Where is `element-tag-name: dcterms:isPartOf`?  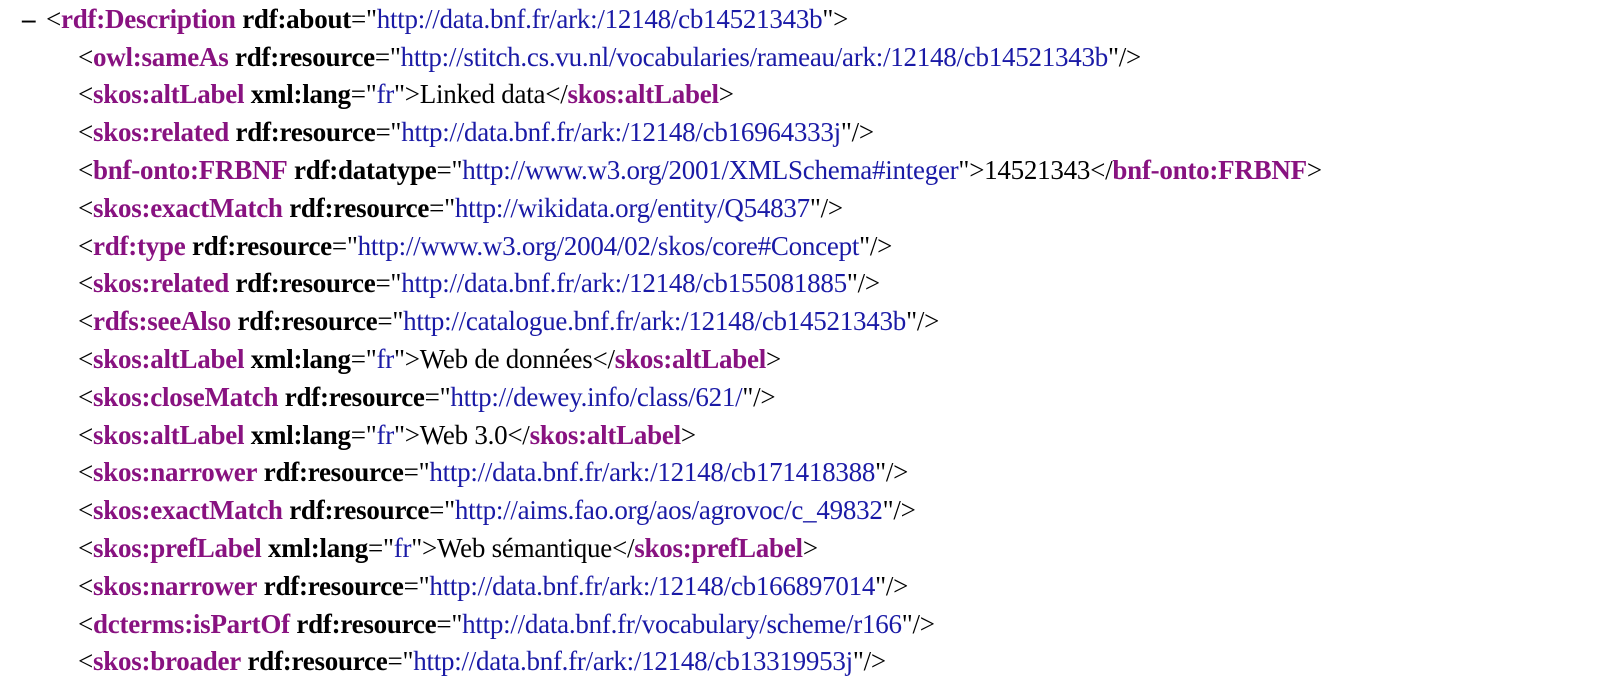 element-tag-name: dcterms:isPartOf is located at coordinates (191, 623).